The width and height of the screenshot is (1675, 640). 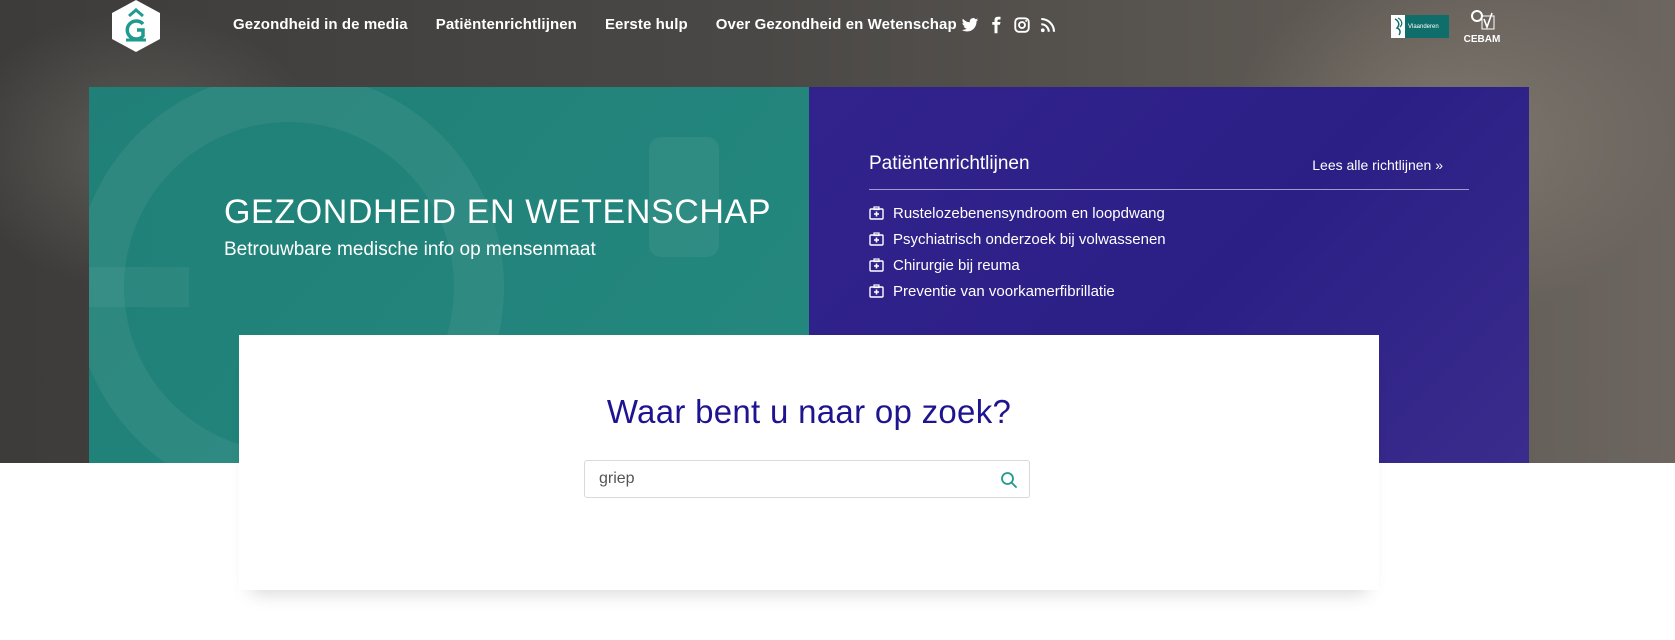 What do you see at coordinates (1004, 291) in the screenshot?
I see `guideline-label: Preventie van voorkamerfibrillatie` at bounding box center [1004, 291].